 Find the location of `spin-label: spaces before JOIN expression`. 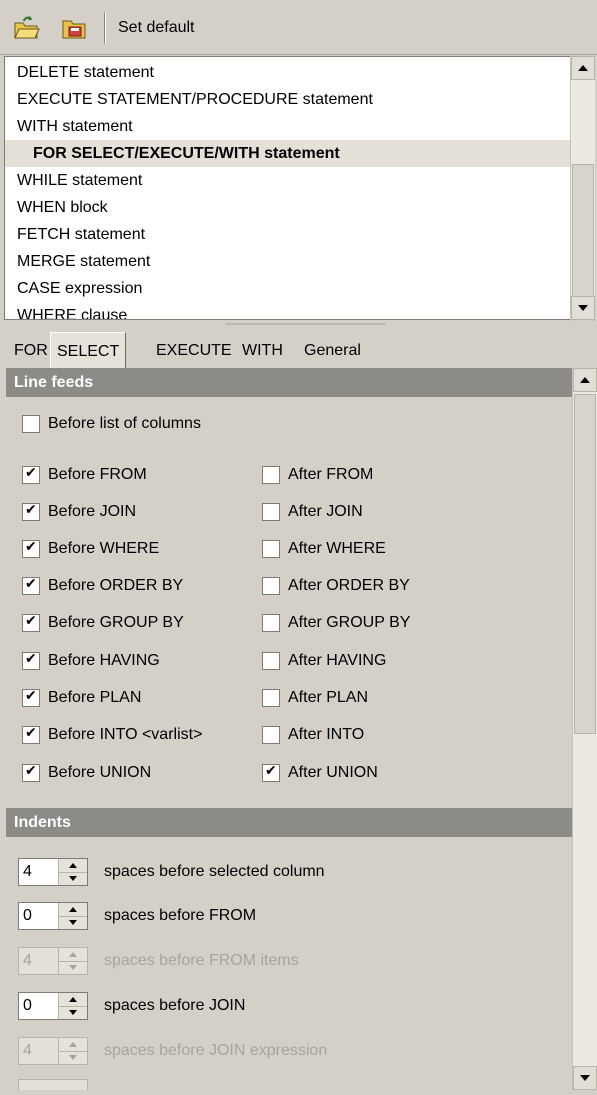

spin-label: spaces before JOIN expression is located at coordinates (216, 1050).